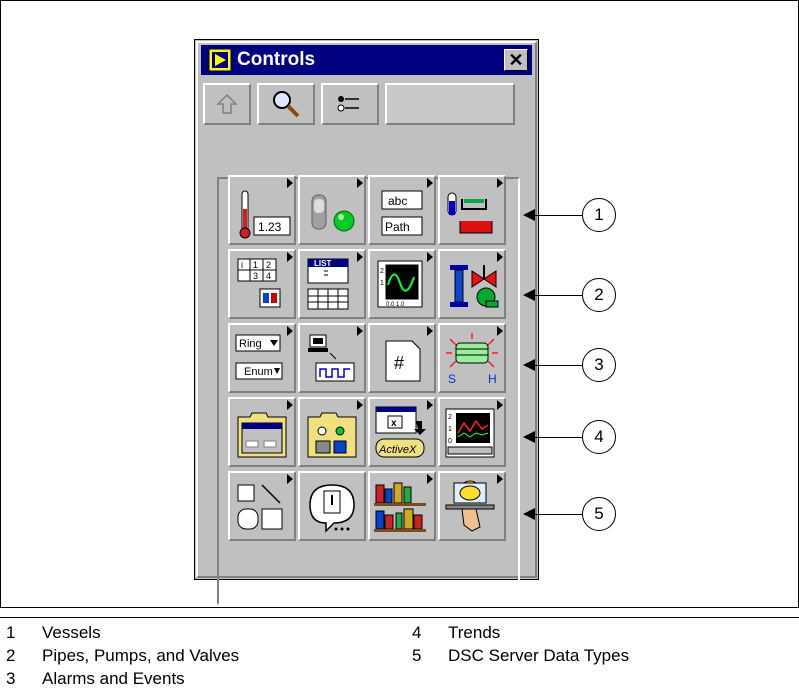 This screenshot has height=700, width=799. I want to click on search-icon, so click(286, 104).